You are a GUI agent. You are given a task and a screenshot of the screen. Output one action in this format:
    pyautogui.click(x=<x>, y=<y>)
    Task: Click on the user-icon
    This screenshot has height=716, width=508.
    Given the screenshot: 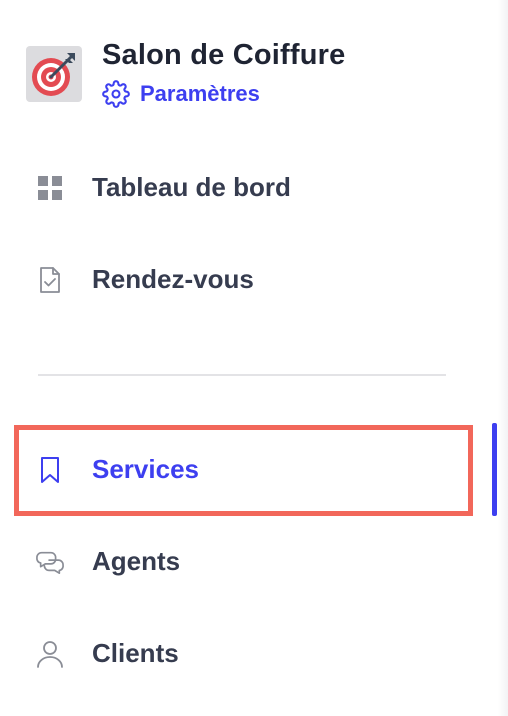 What is the action you would take?
    pyautogui.click(x=50, y=654)
    